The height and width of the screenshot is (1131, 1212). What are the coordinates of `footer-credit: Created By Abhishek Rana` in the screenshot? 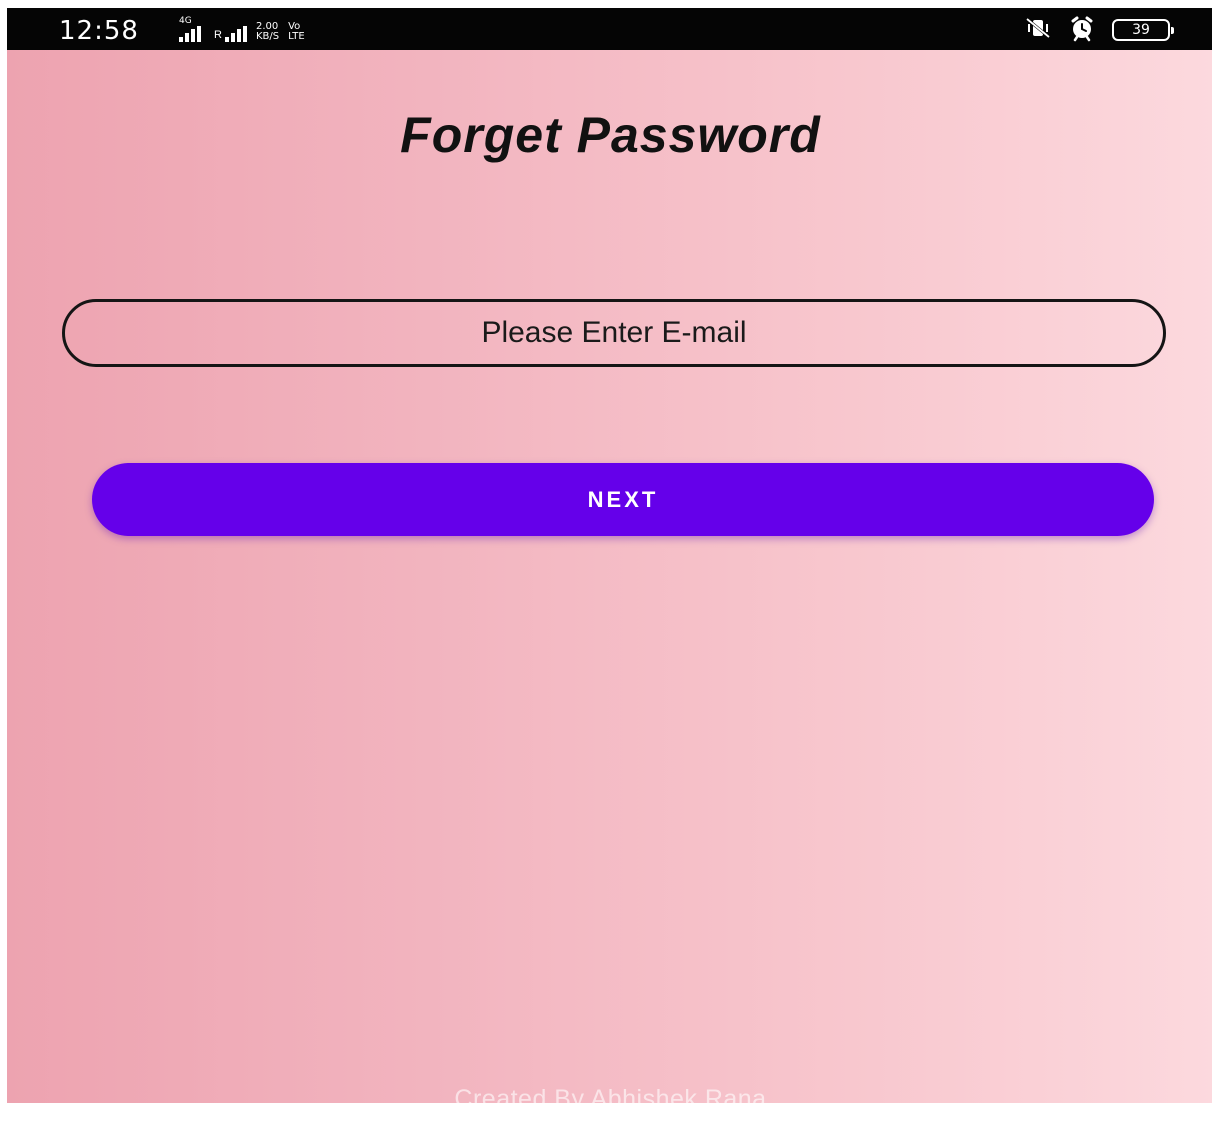 It's located at (610, 1094).